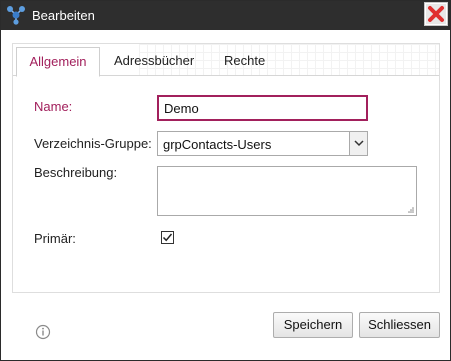 The height and width of the screenshot is (361, 451). What do you see at coordinates (225, 15) in the screenshot?
I see `title-bar: Bearbeiten` at bounding box center [225, 15].